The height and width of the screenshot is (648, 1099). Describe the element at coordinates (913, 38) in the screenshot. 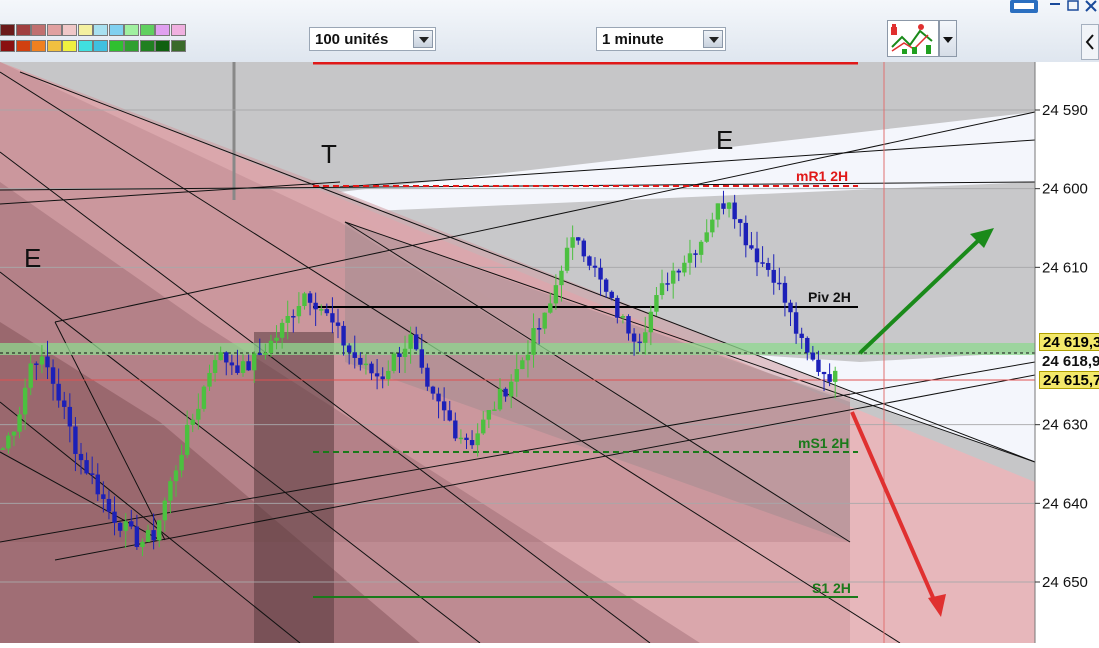

I see `indicator-button` at that location.